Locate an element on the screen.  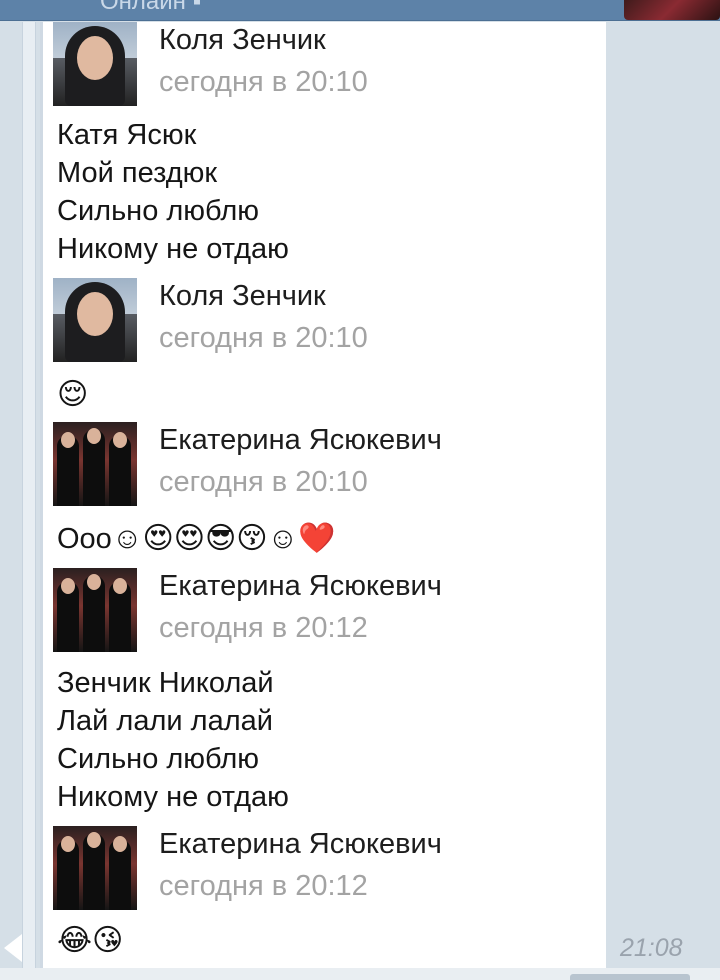
message-text: 😌 is located at coordinates (72, 395).